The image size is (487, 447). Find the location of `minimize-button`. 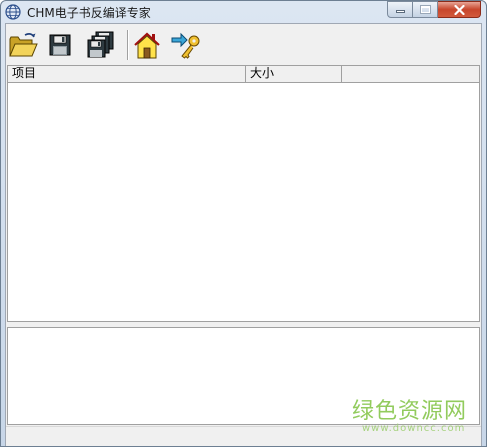

minimize-button is located at coordinates (400, 9).